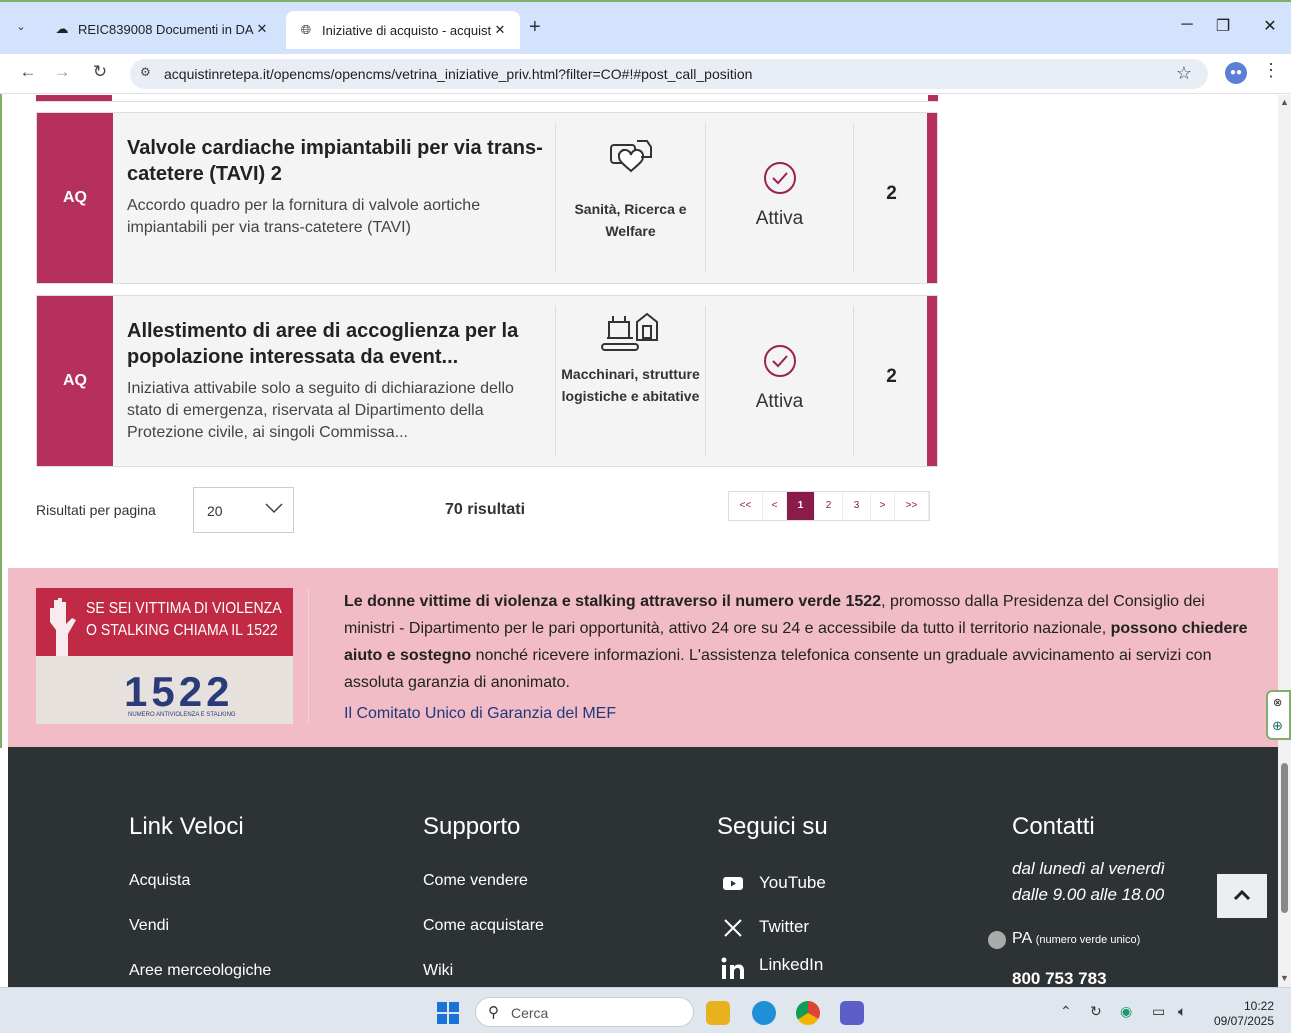  Describe the element at coordinates (179, 691) in the screenshot. I see `helpline-image-number: 1522` at that location.